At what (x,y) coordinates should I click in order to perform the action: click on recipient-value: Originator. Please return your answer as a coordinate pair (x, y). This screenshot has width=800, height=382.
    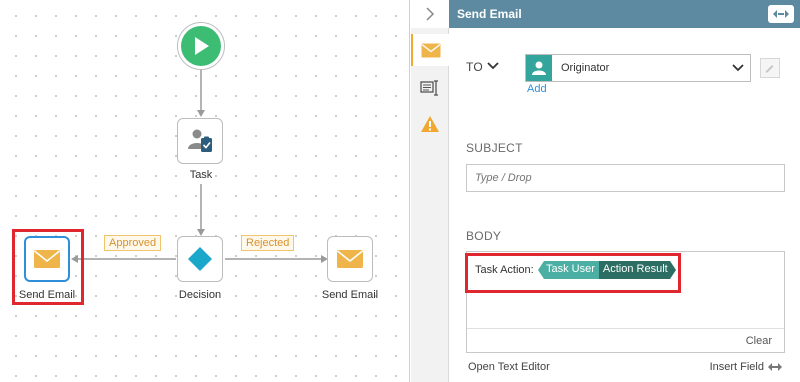
    Looking at the image, I should click on (585, 68).